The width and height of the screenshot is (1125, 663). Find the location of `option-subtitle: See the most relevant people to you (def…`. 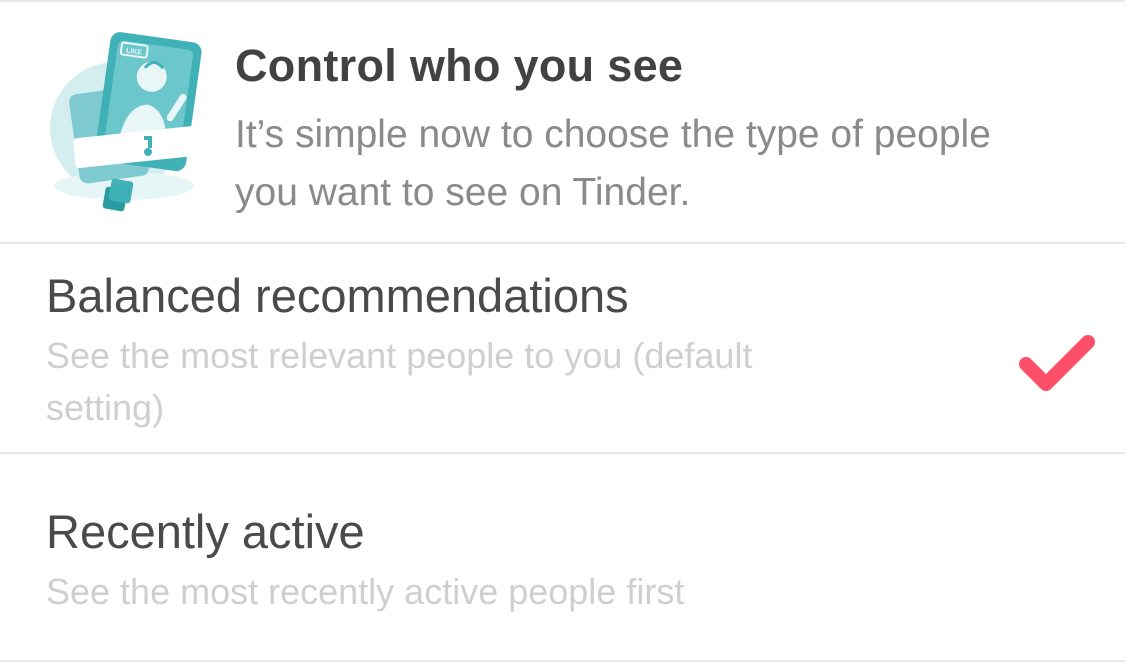

option-subtitle: See the most relevant people to you (def… is located at coordinates (399, 381).